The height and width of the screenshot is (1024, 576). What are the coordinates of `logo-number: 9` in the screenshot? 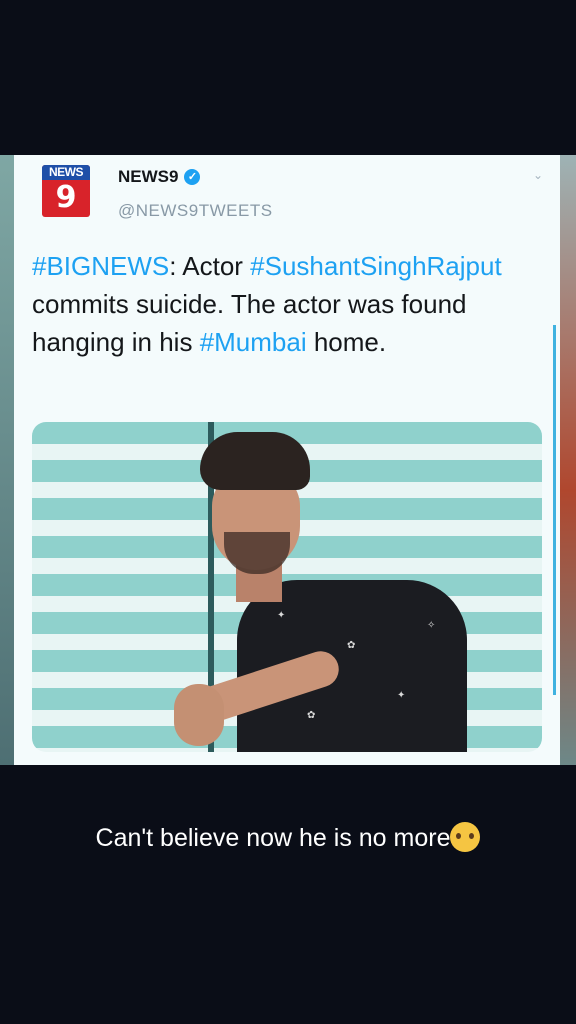 It's located at (66, 197).